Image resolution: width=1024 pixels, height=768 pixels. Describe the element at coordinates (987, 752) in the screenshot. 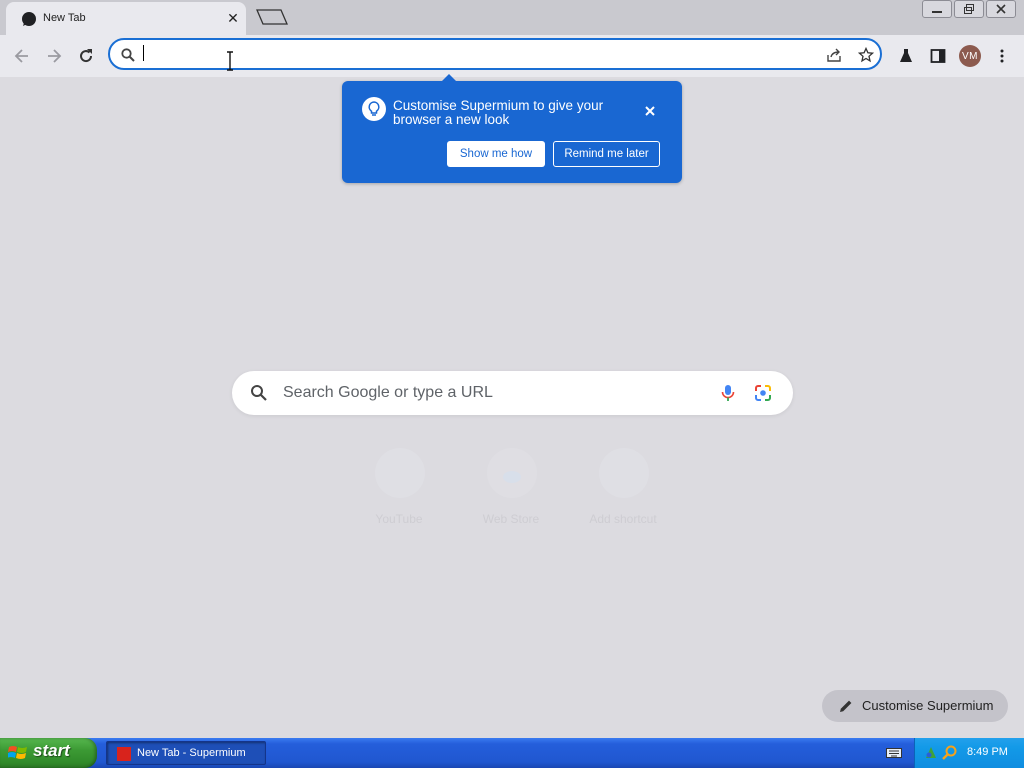

I see `clock: 8:49 PM` at that location.